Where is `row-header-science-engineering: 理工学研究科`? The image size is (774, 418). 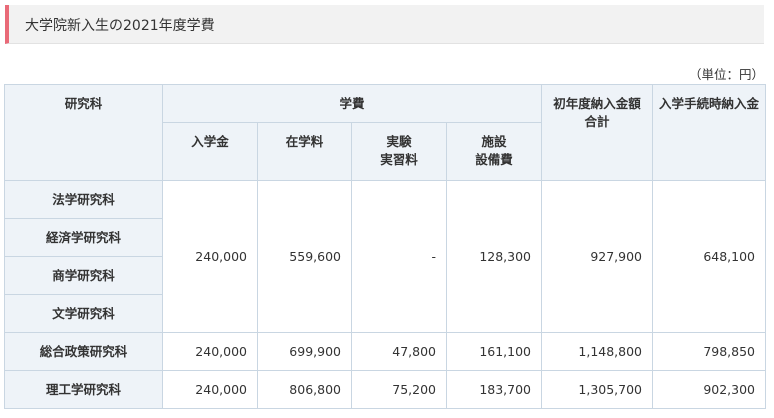
row-header-science-engineering: 理工学研究科 is located at coordinates (83, 389).